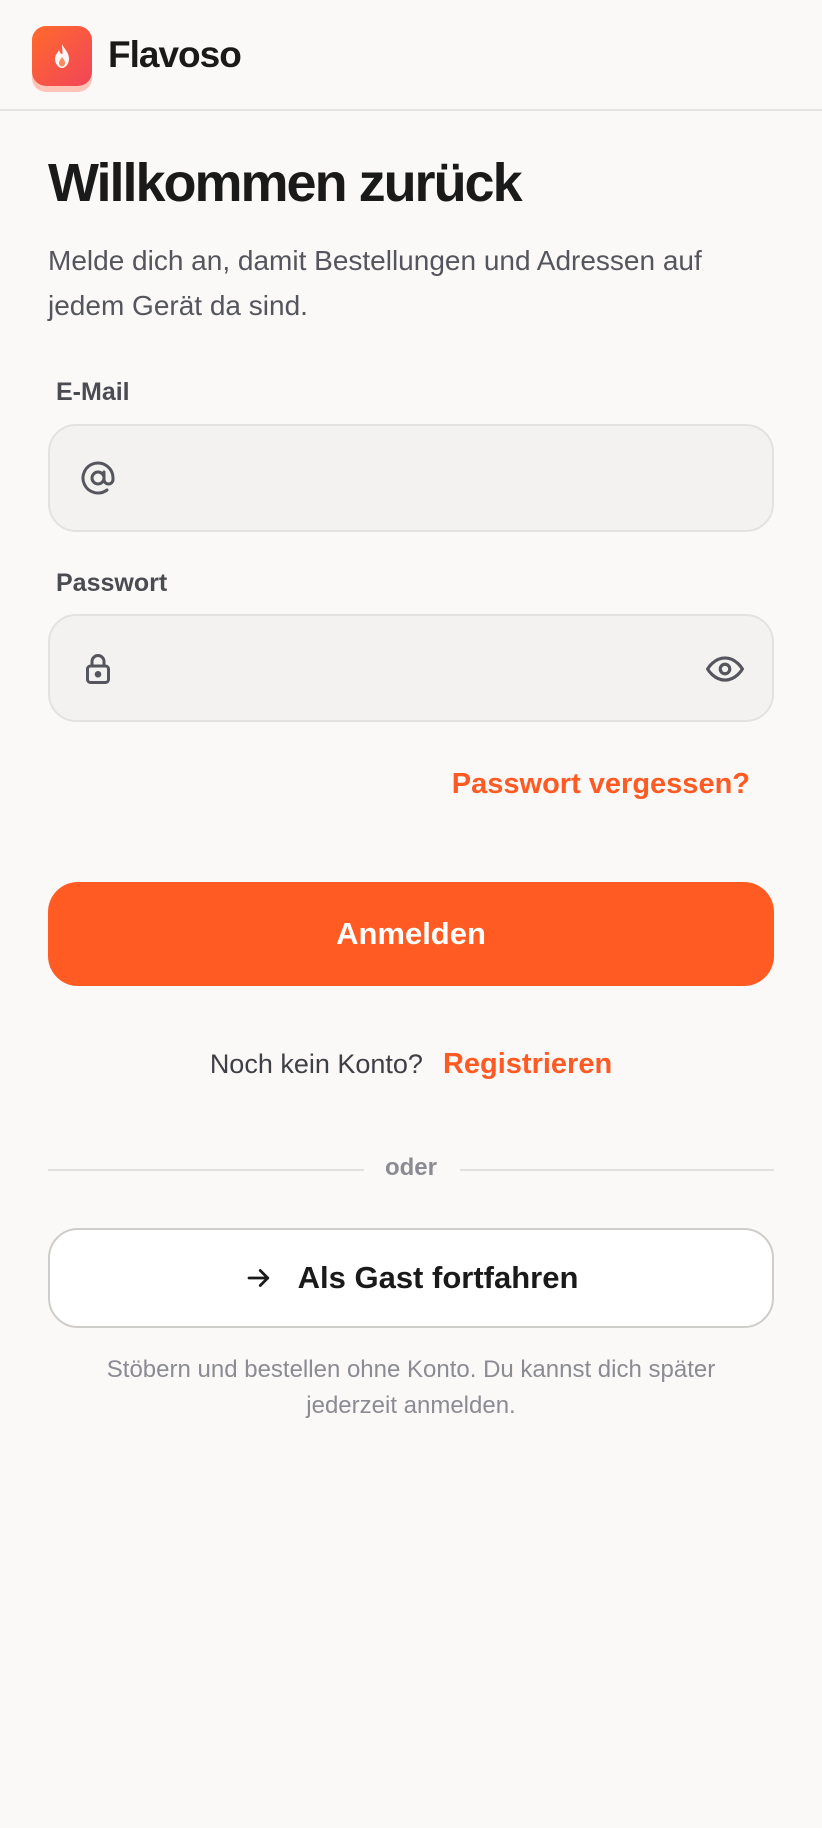 The image size is (822, 1828). Describe the element at coordinates (62, 56) in the screenshot. I see `flame-icon` at that location.